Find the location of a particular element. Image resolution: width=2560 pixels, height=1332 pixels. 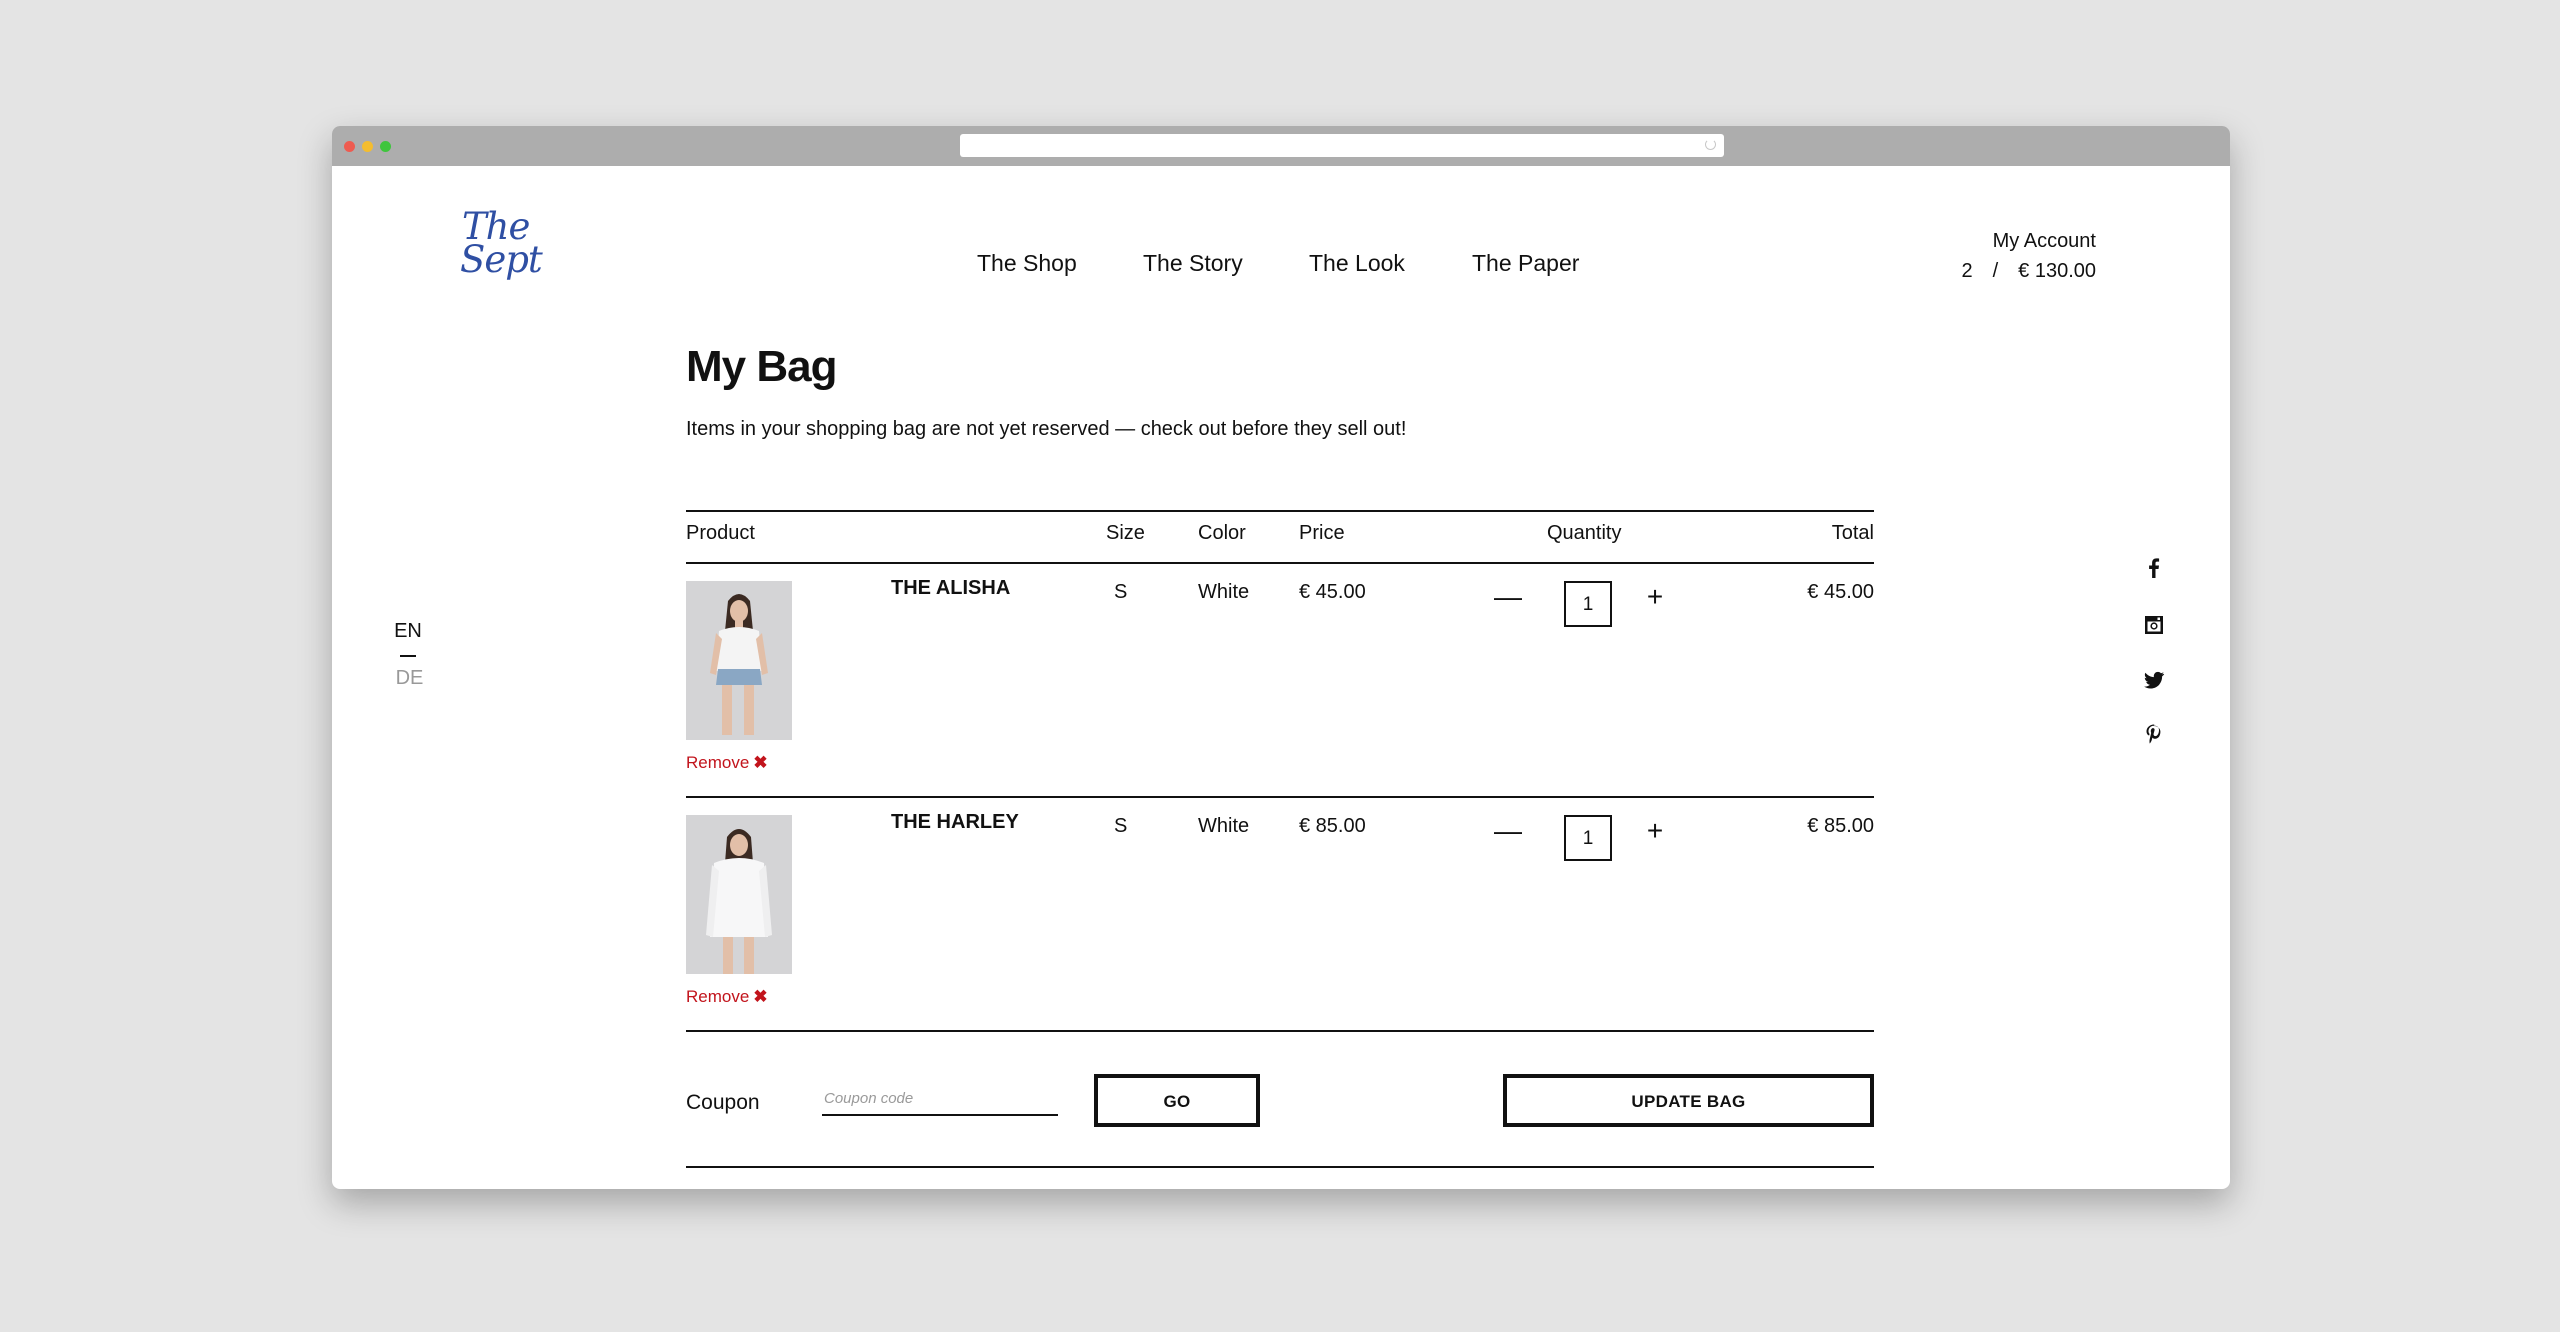

main-nav: The Shop The Story The Look The Paper is located at coordinates (1281, 270).